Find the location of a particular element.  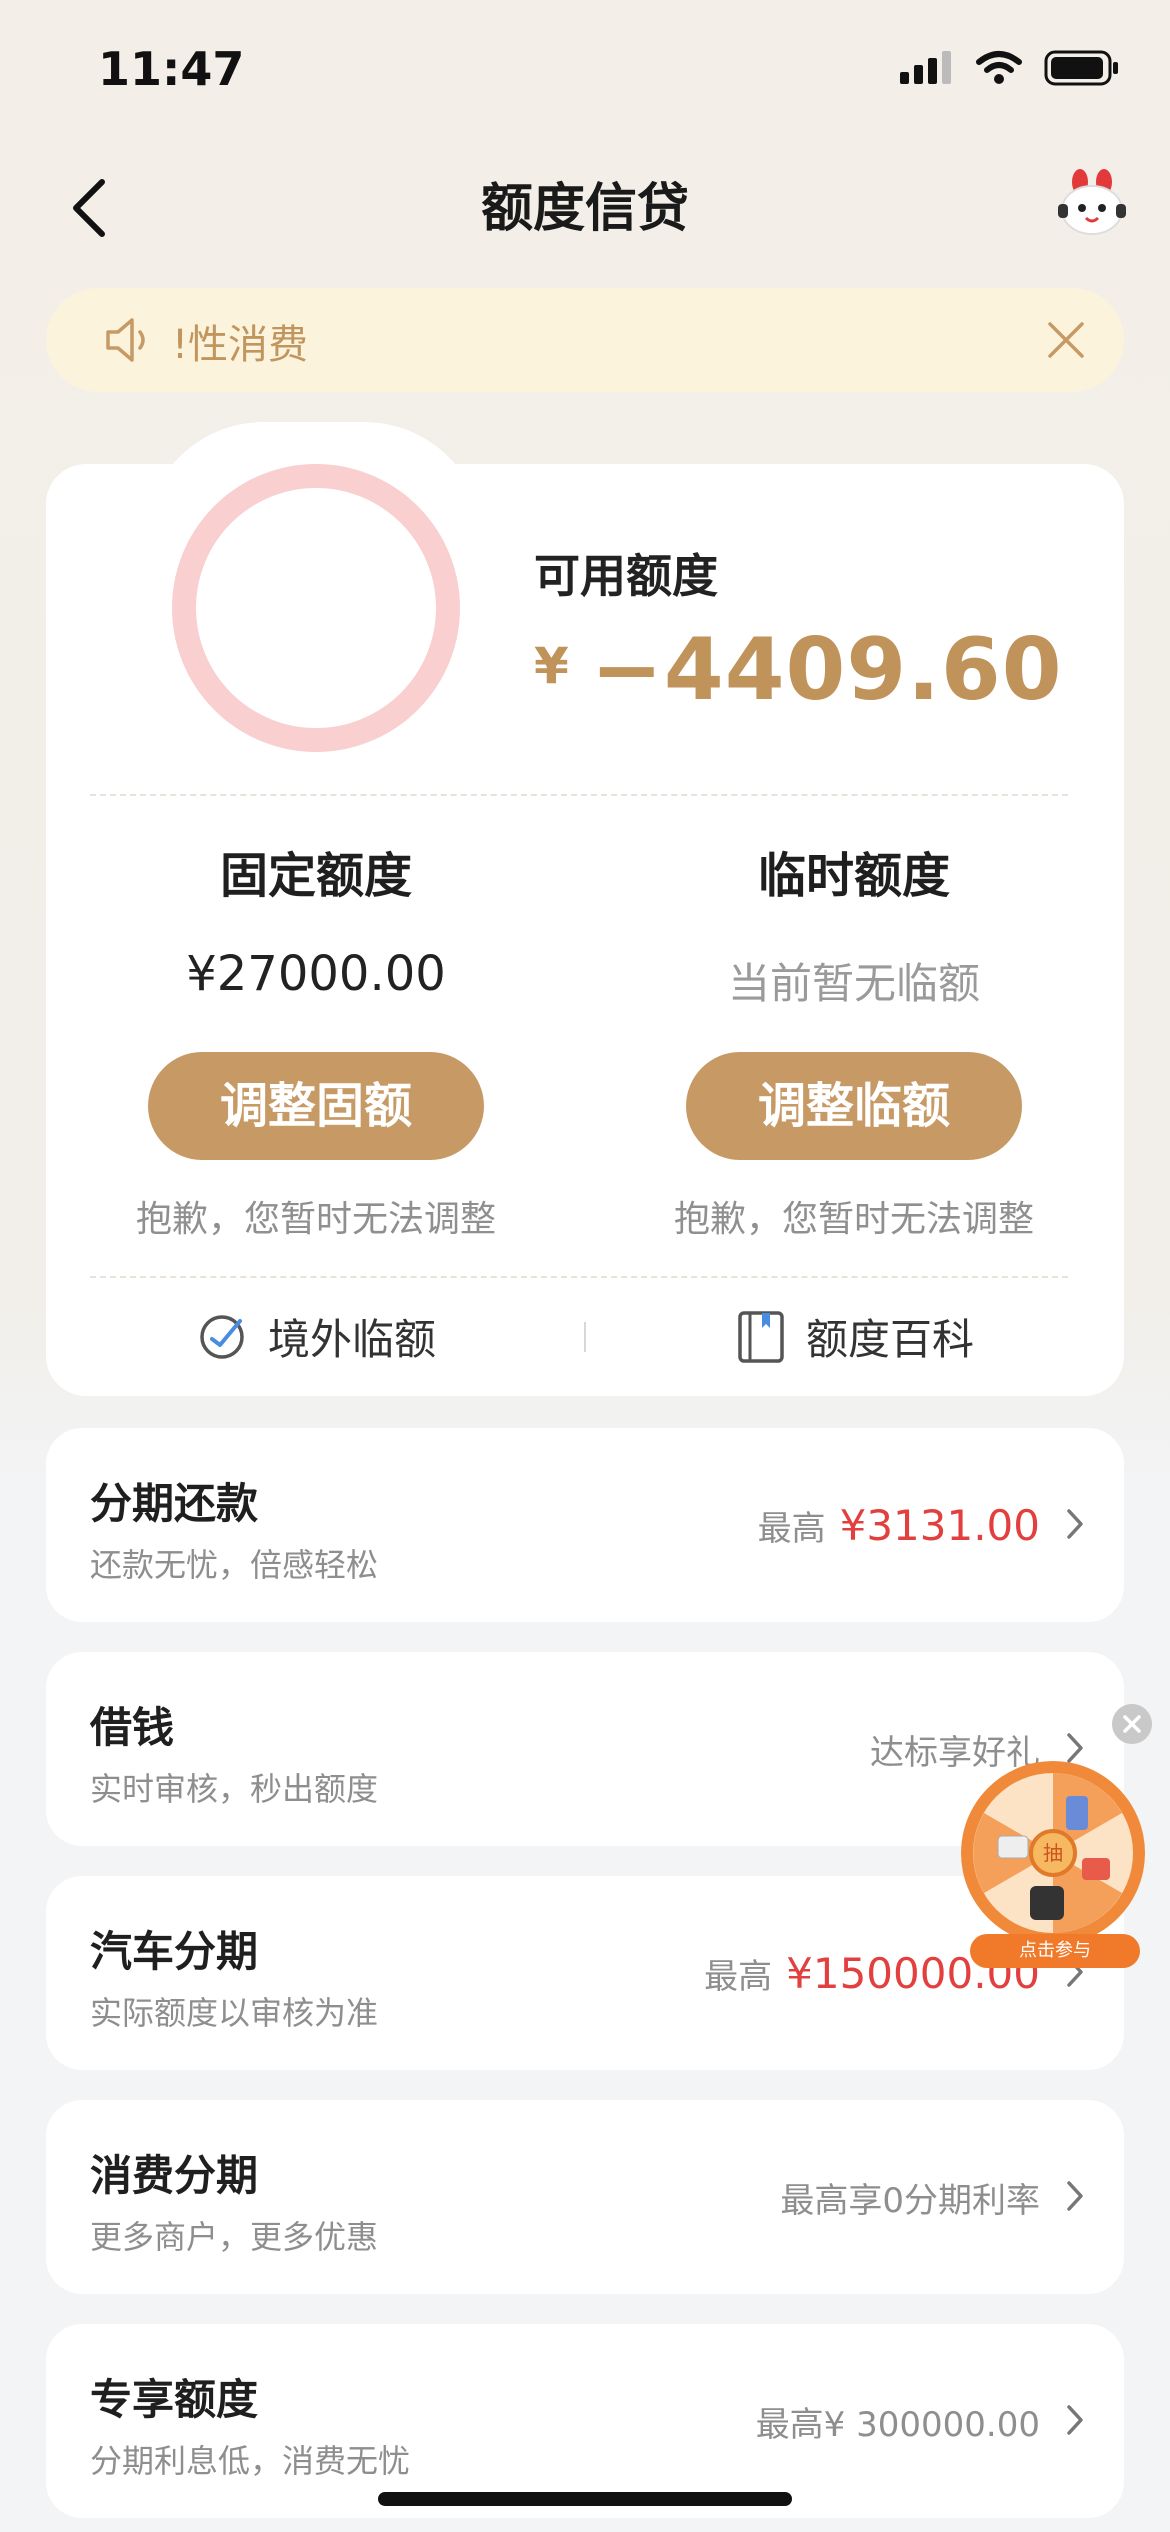

status-icons is located at coordinates (1010, 68).